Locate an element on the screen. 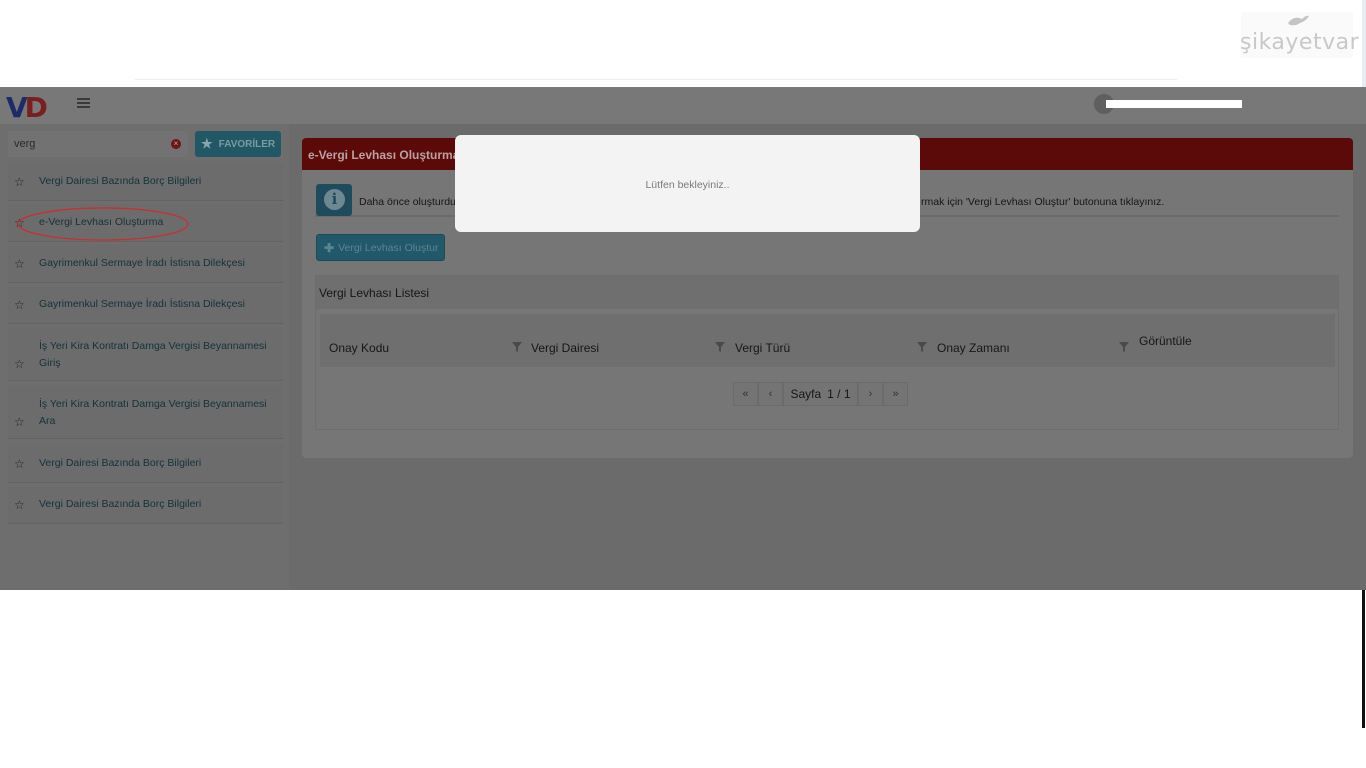  hamburger-menu-icon is located at coordinates (83, 103).